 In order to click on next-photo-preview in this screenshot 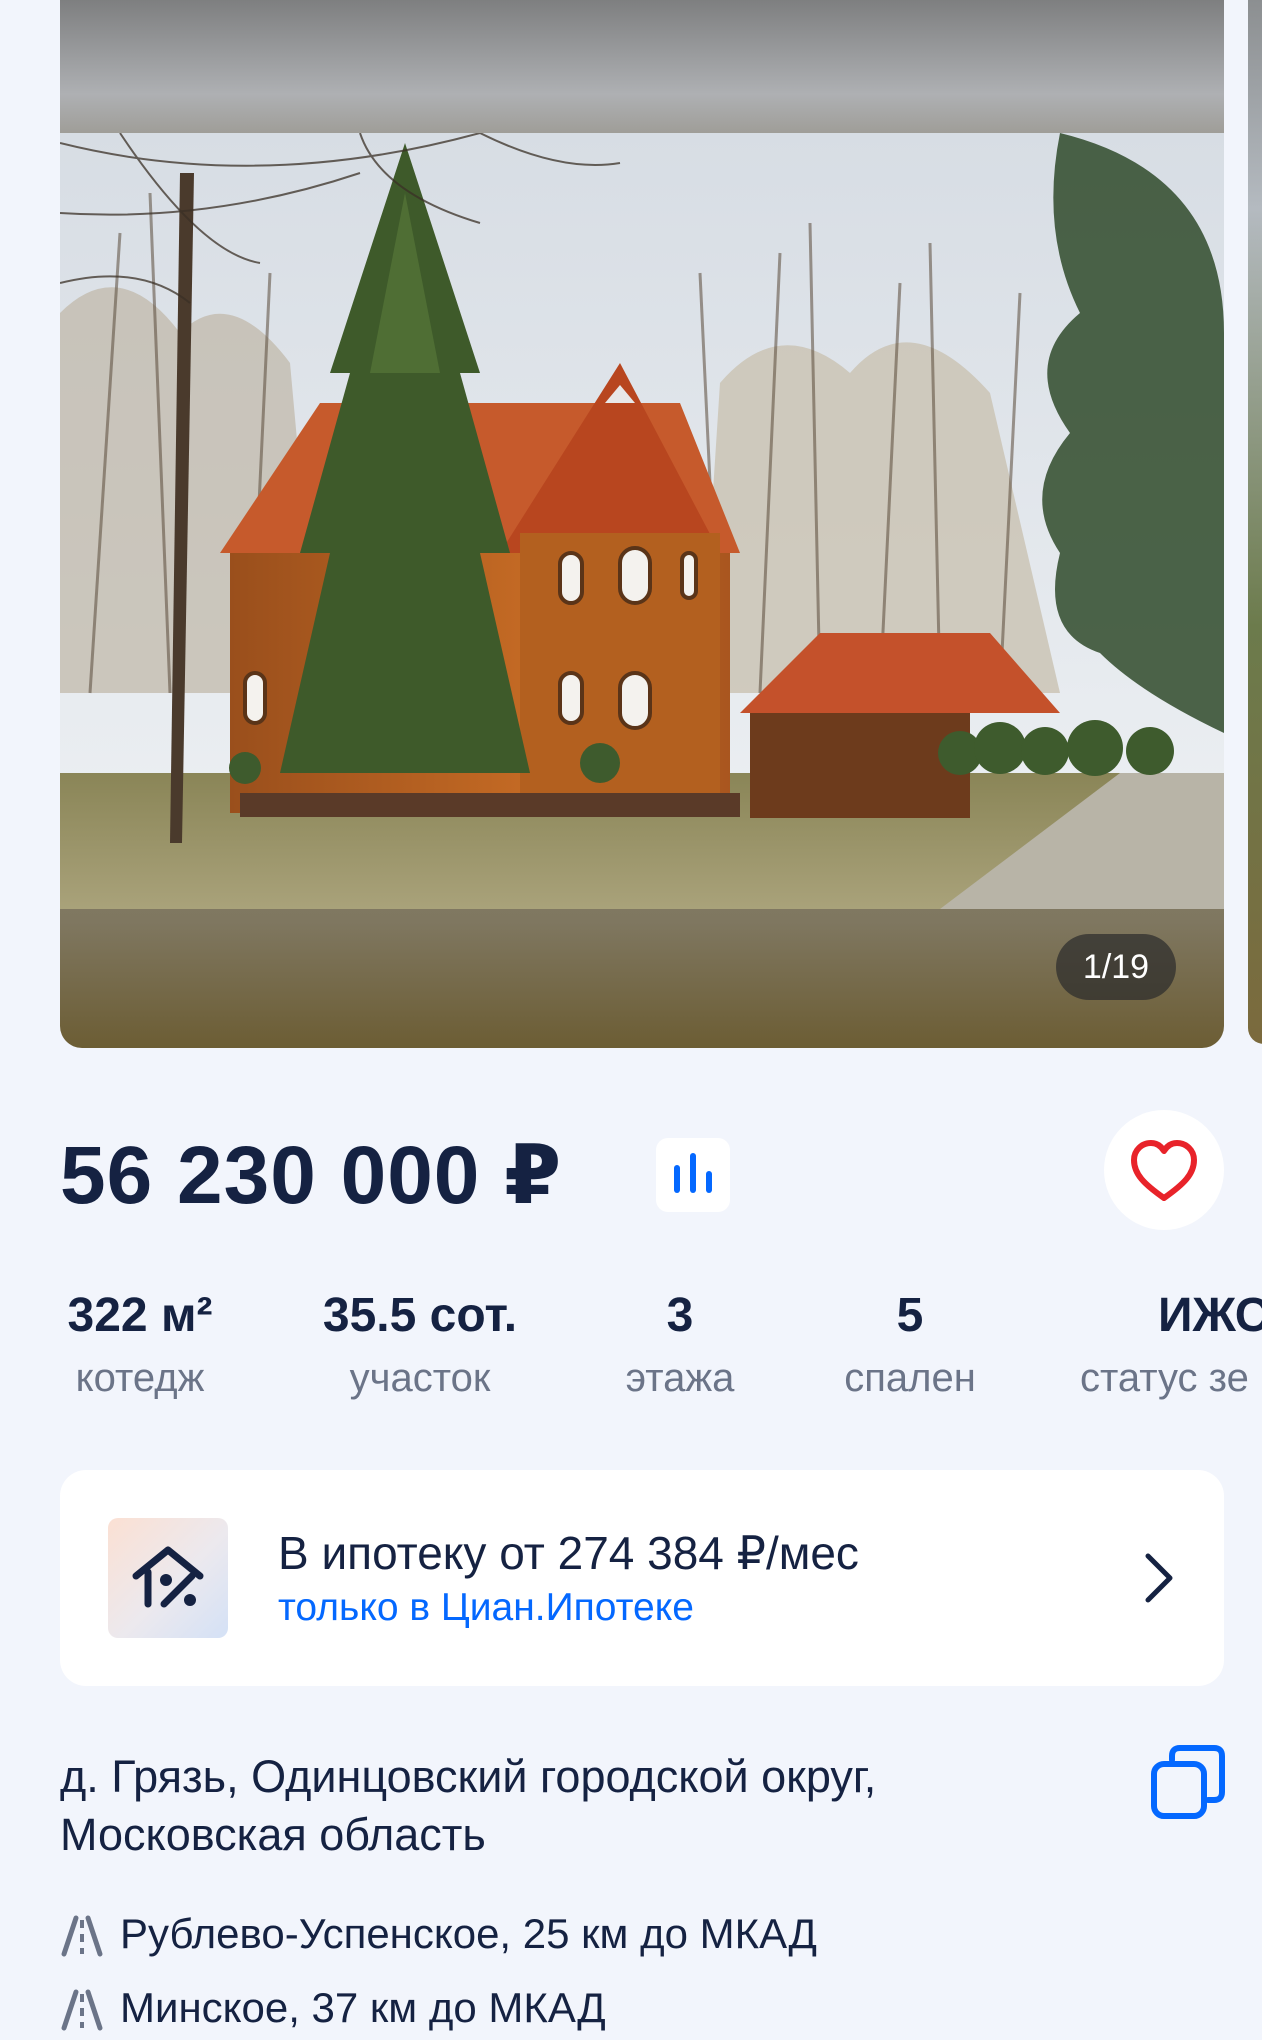, I will do `click(1255, 522)`.